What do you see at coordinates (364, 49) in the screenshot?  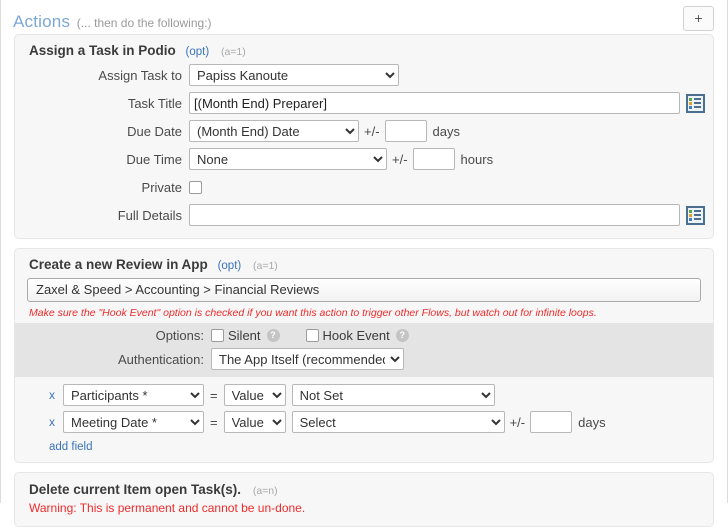 I see `panel-title-assign-task: Assign a Task in Podio (opt) (a=1)` at bounding box center [364, 49].